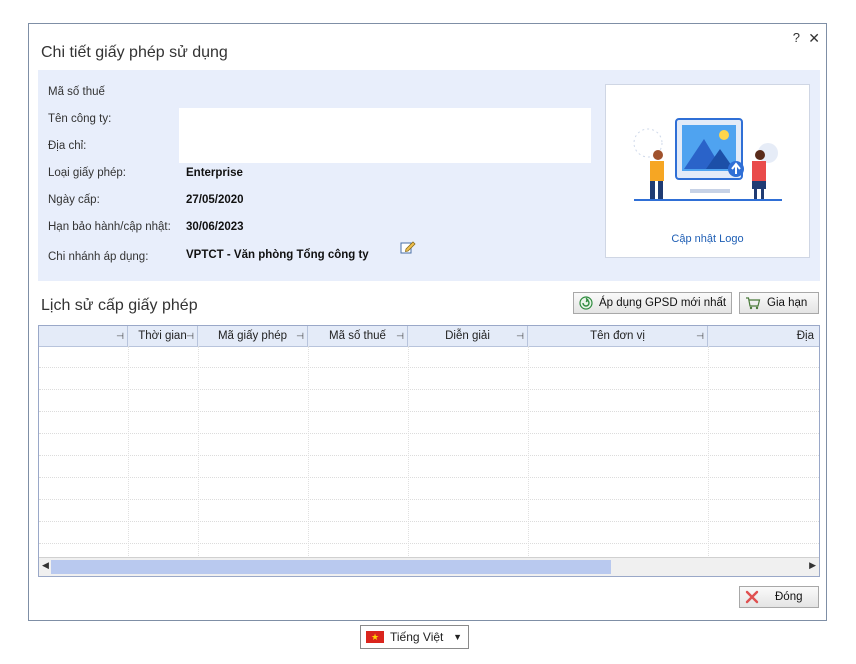 The width and height of the screenshot is (856, 664). I want to click on license-type-value: Enterprise, so click(214, 173).